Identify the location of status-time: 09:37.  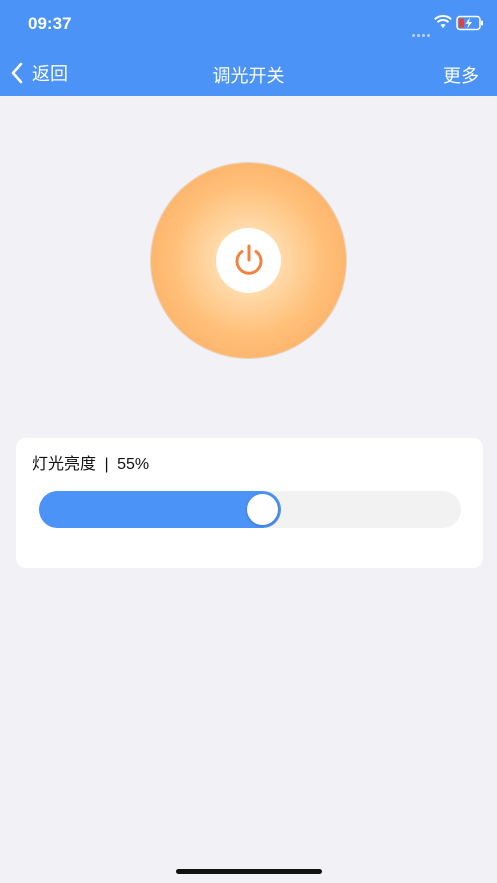
(50, 23).